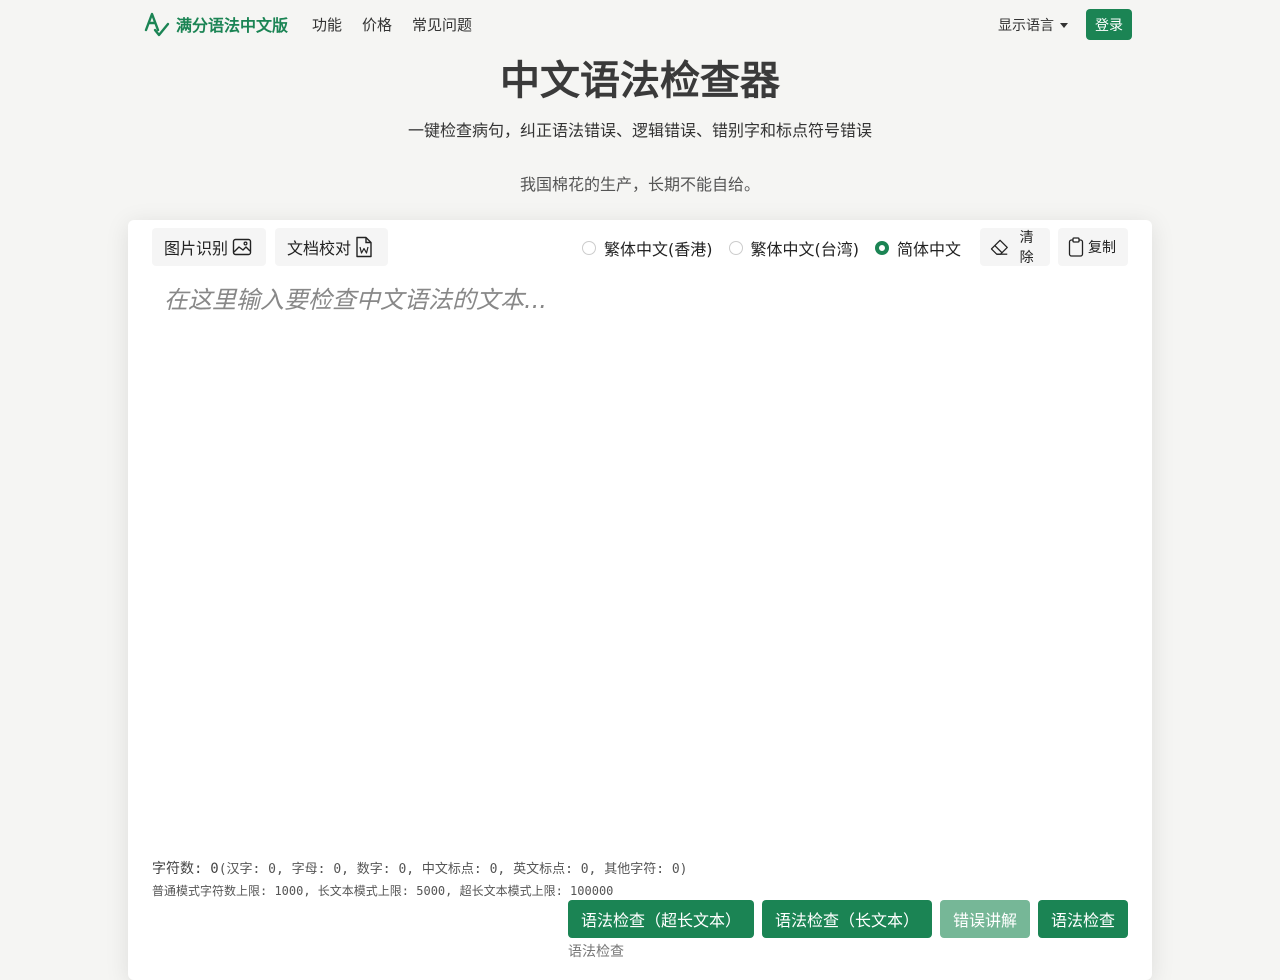  I want to click on radio-simplified: 简体中文, so click(918, 248).